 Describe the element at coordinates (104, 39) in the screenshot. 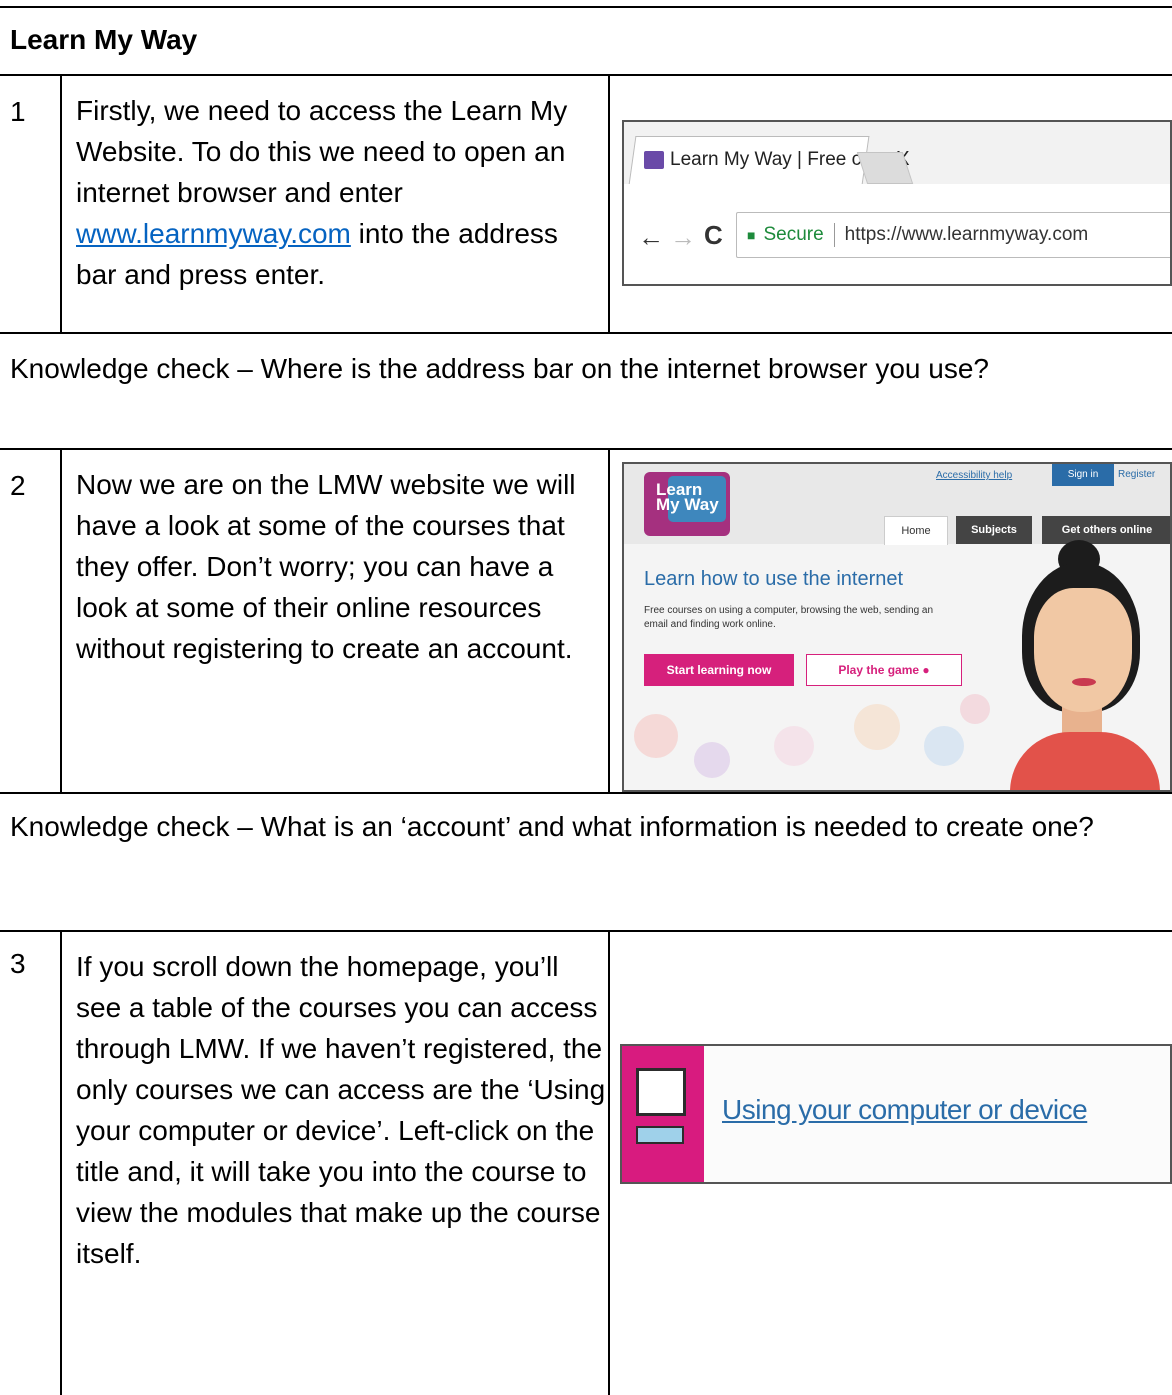

I see `document-title: Learn My Way` at that location.